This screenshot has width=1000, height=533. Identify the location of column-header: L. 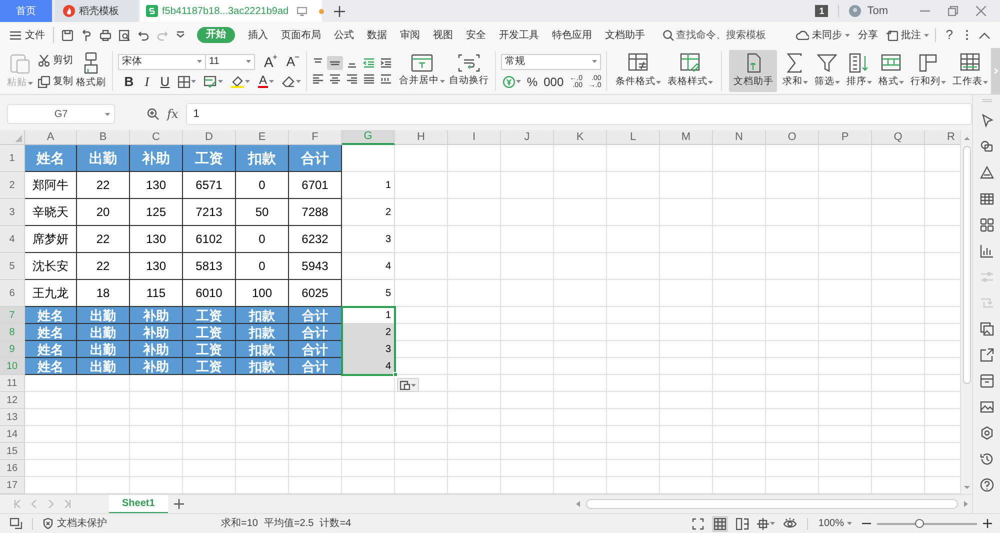
(633, 137).